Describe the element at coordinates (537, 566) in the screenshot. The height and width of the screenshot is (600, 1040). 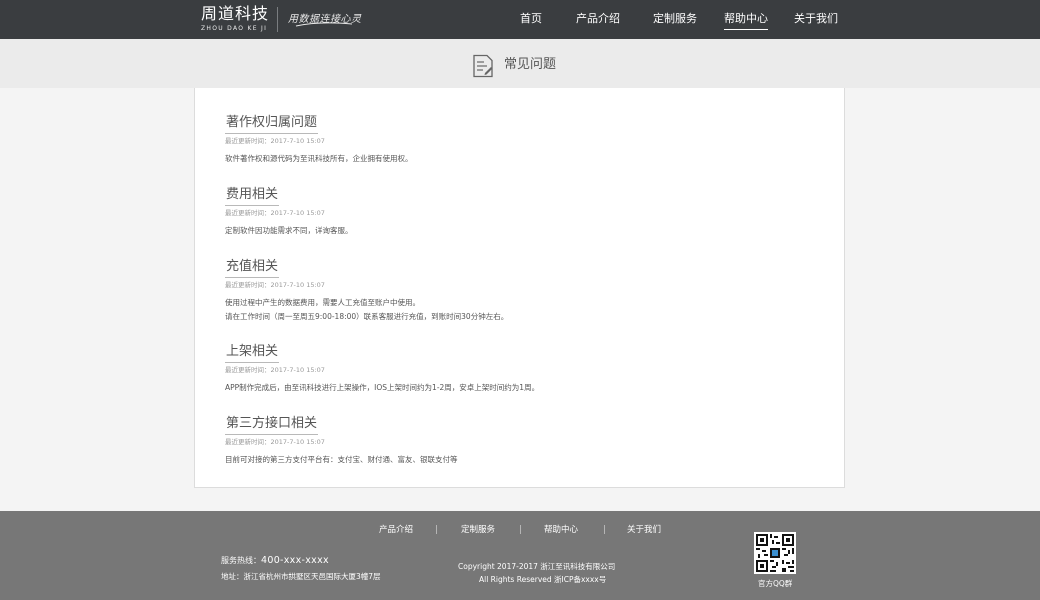
I see `copyright-text: Copyright 2017-2017 浙江至讯科技有限公司` at that location.